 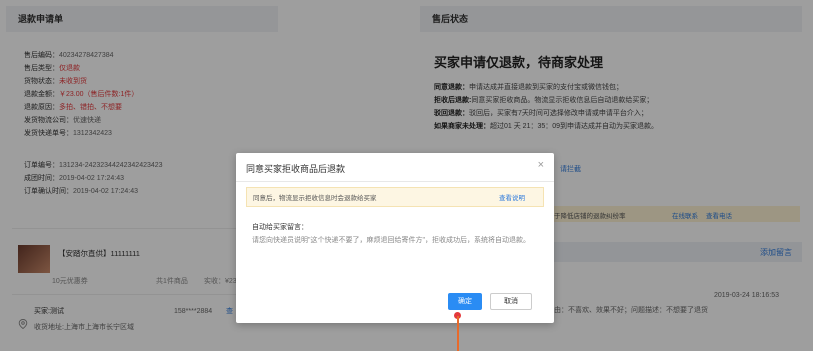 I want to click on dialog-title: 同意买家拒收商品后退款, so click(x=296, y=169).